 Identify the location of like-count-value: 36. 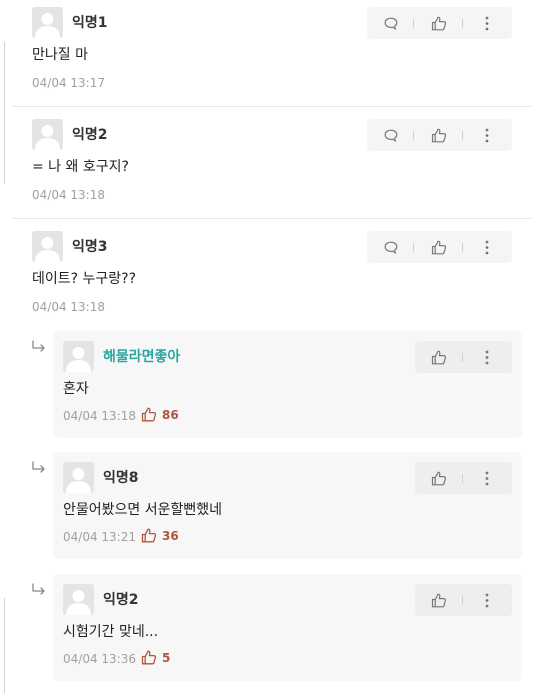
(170, 535).